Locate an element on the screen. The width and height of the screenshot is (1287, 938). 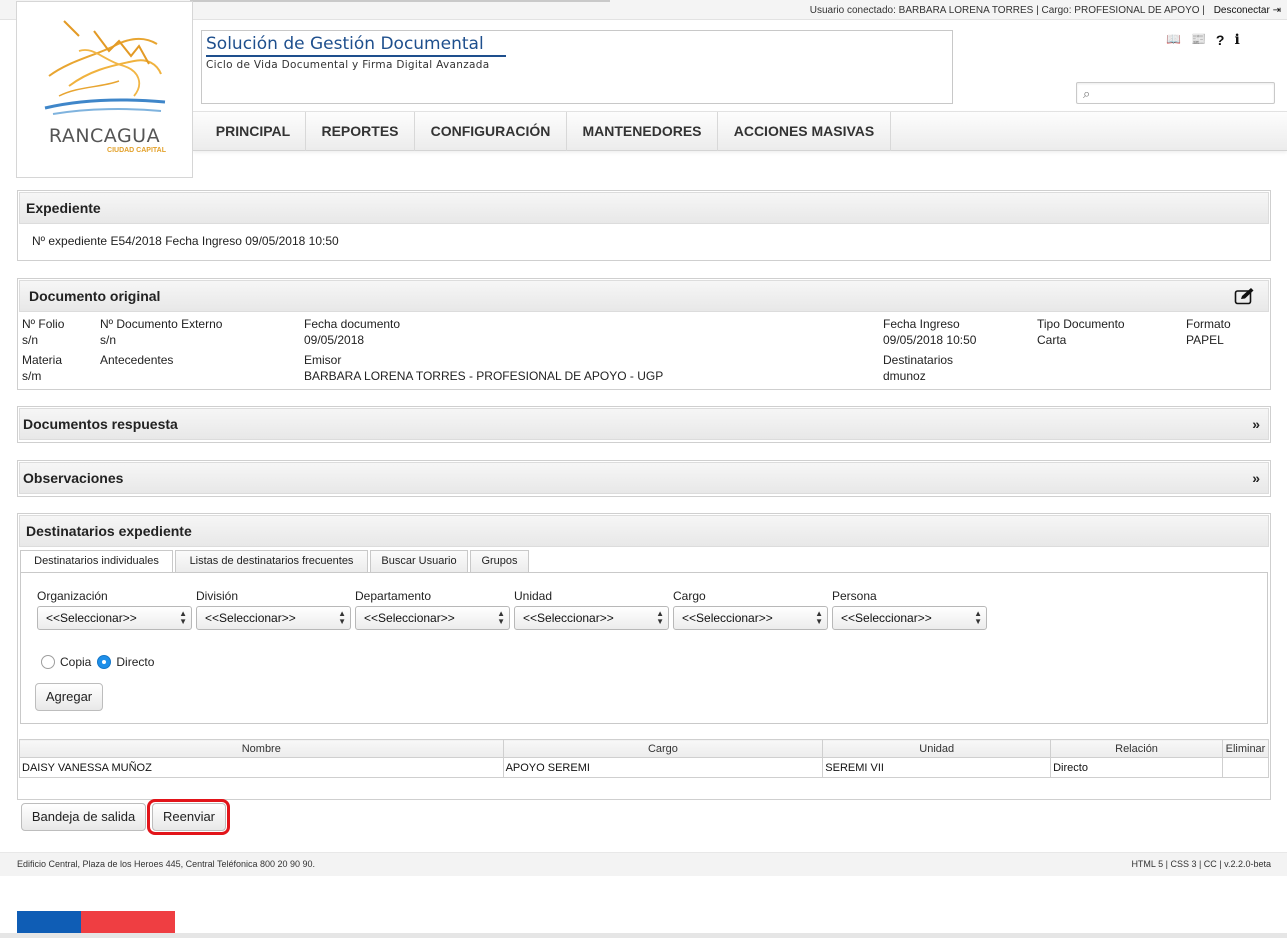
tab-buscar-usuario: Buscar Usuario is located at coordinates (419, 561).